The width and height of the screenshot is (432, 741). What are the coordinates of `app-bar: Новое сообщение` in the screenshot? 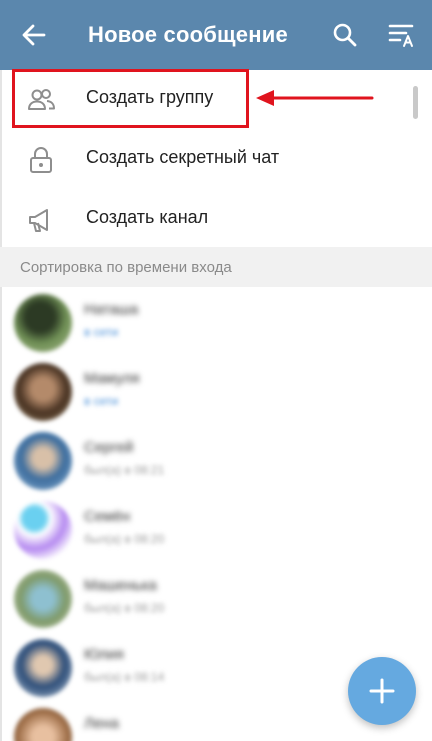 It's located at (216, 35).